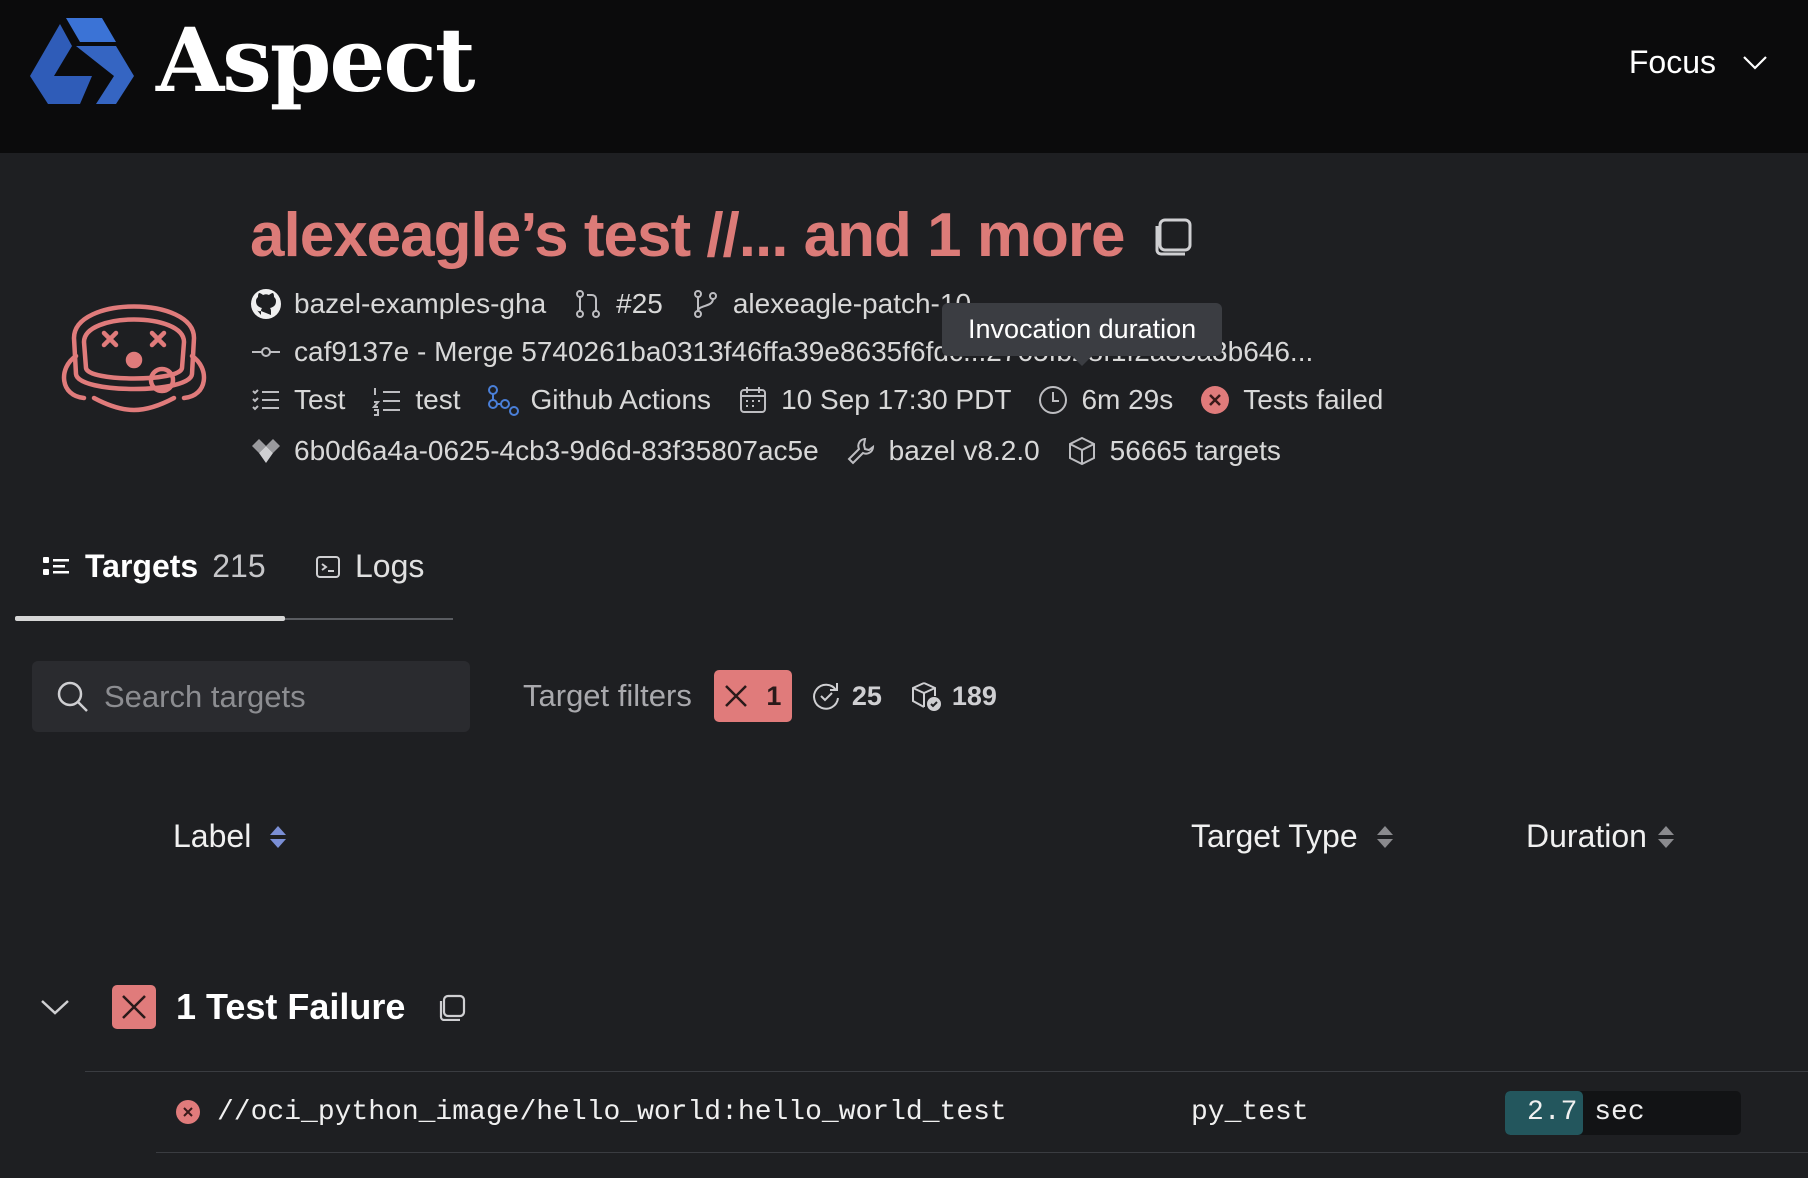  I want to click on date-text: 10 Sep 17:30 PDT, so click(896, 399).